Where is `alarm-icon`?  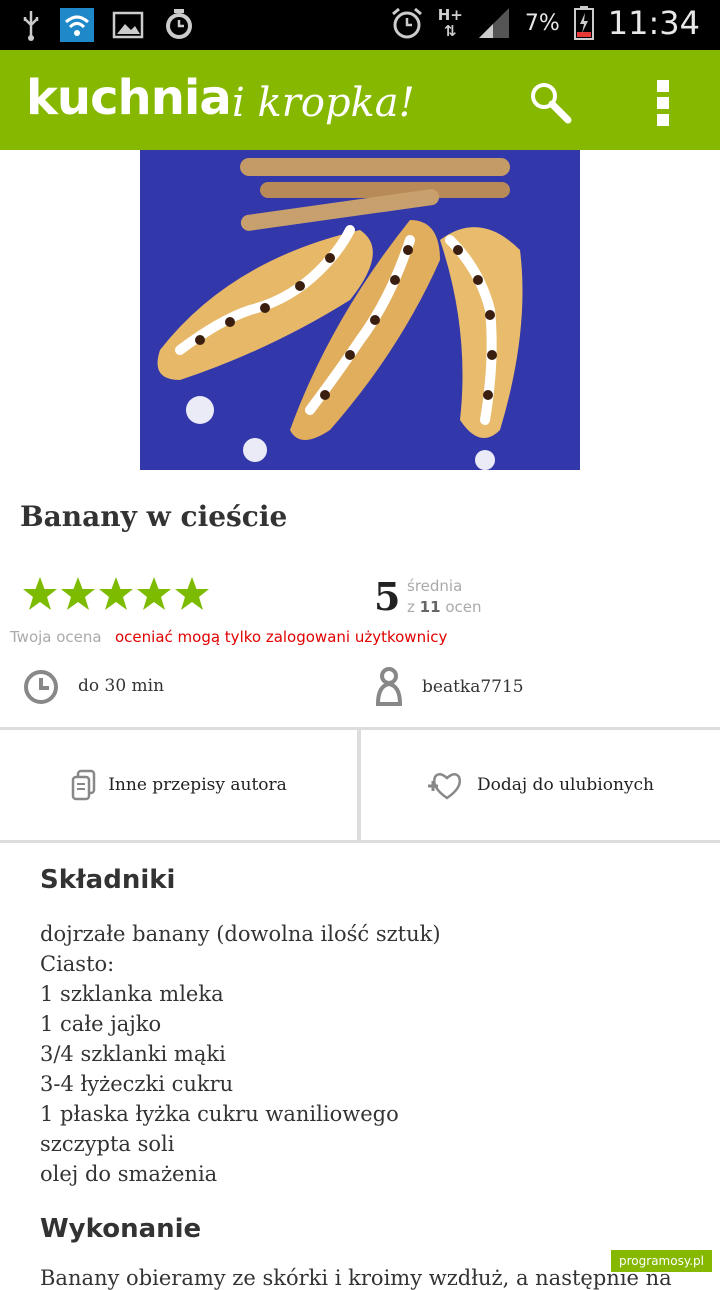
alarm-icon is located at coordinates (179, 24).